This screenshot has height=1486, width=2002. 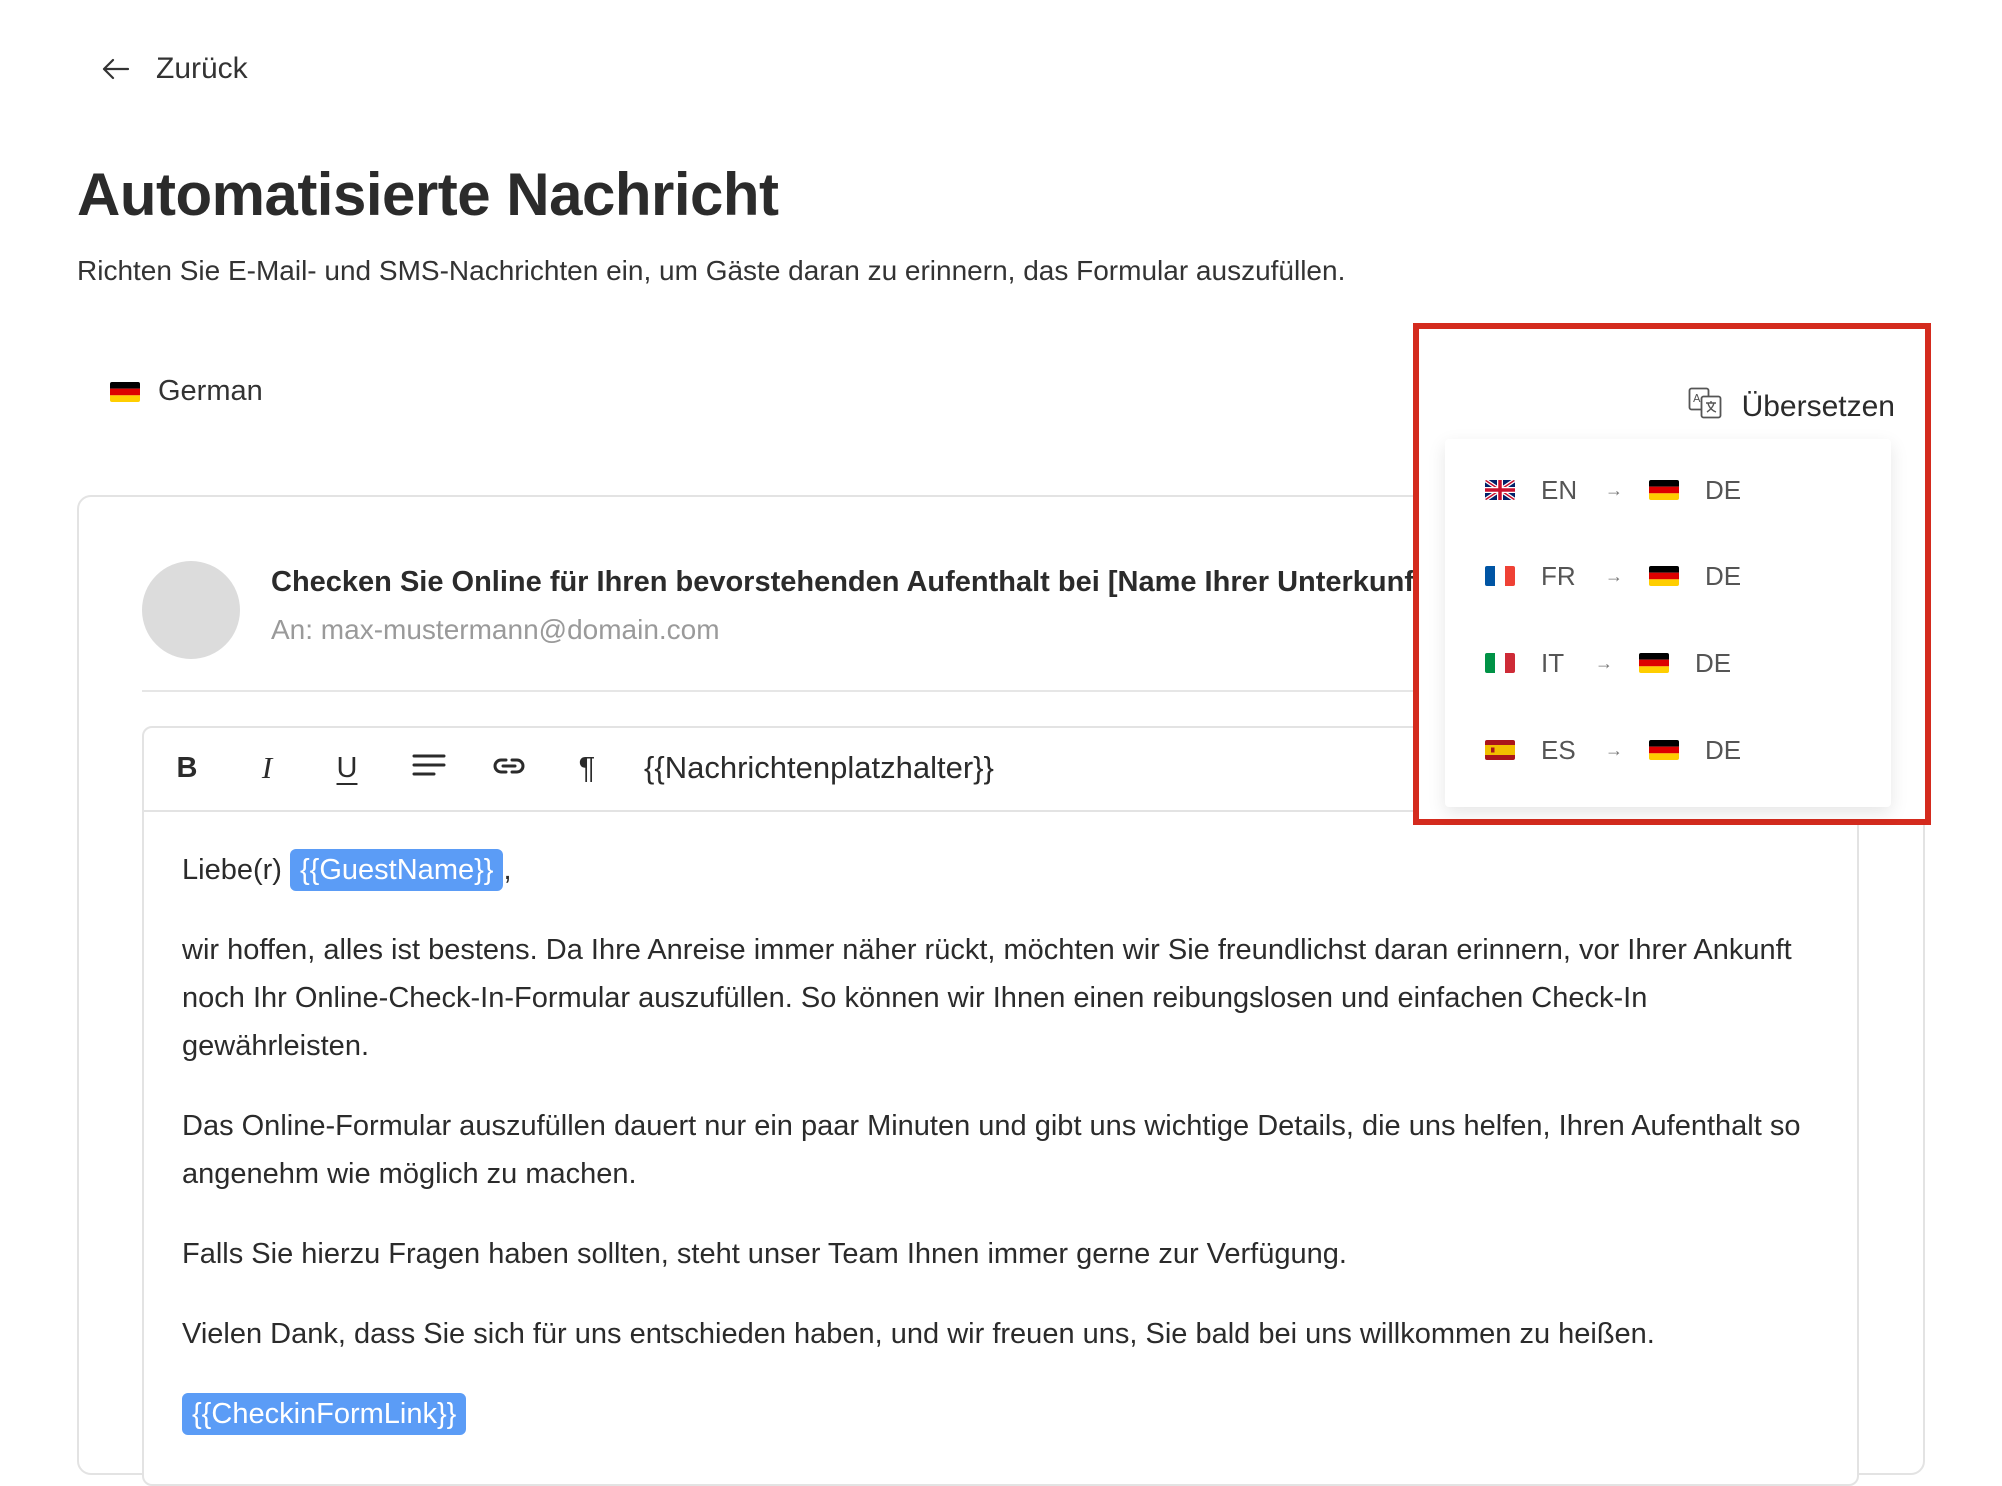 I want to click on avatar, so click(x=191, y=610).